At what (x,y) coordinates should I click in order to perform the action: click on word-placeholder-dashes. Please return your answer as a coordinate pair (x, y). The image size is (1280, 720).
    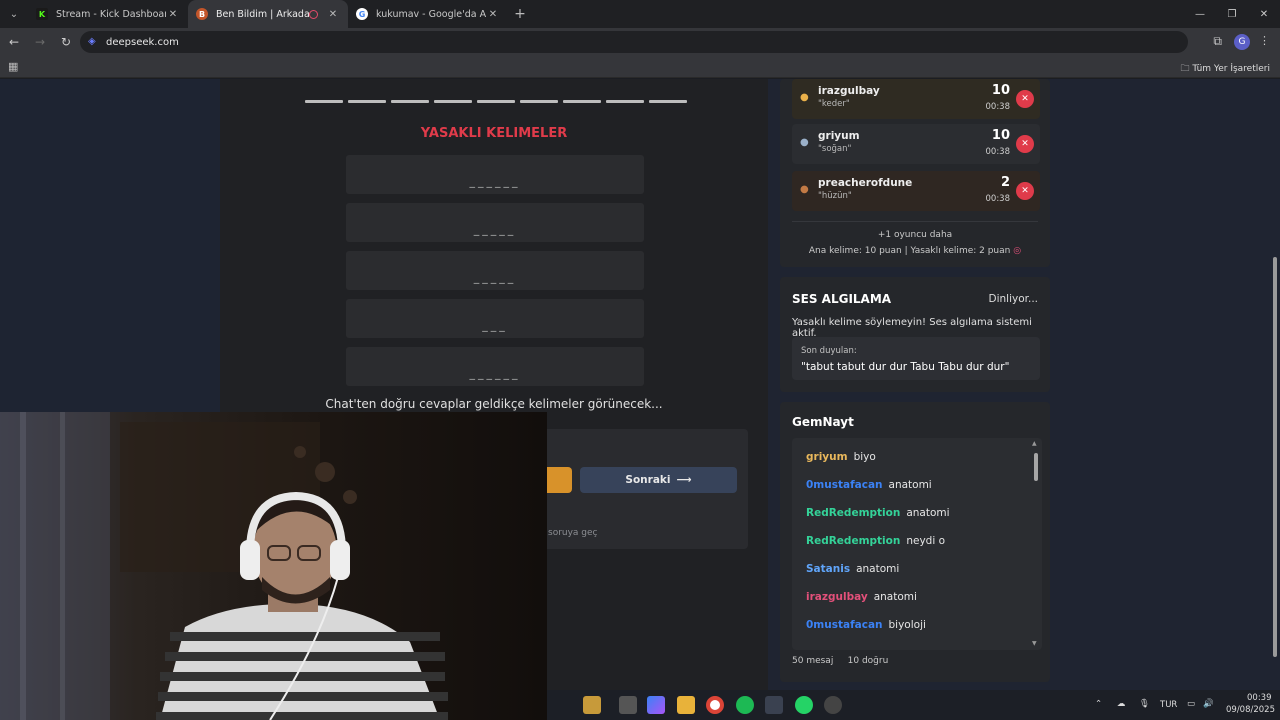
    Looking at the image, I should click on (496, 101).